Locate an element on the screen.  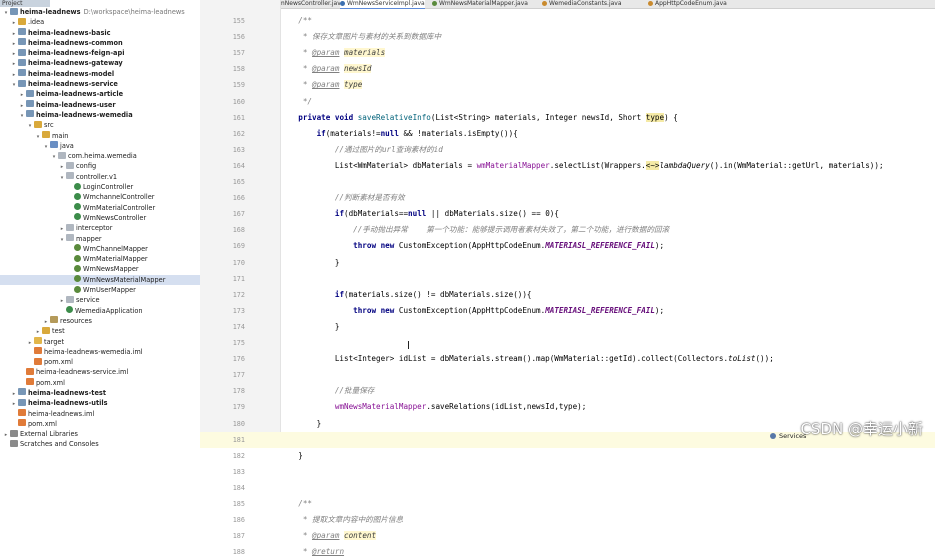
tree-item-label: interceptor is located at coordinates (94, 228).